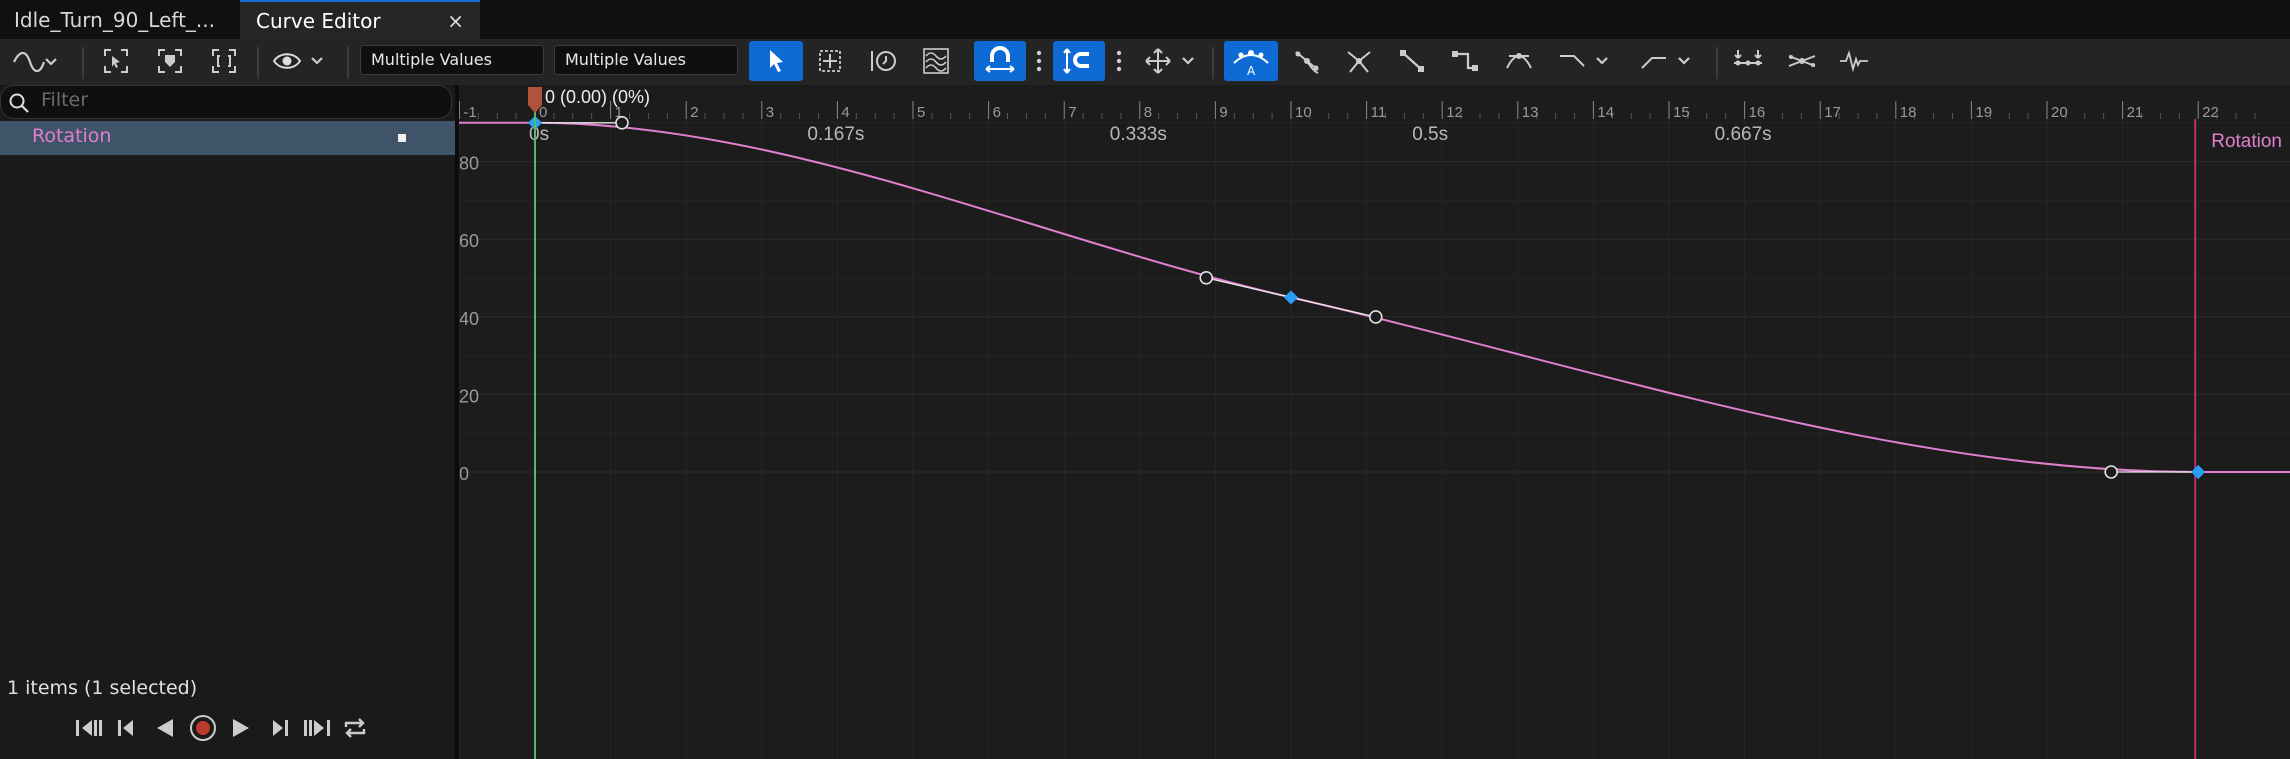  I want to click on curve-editor-toolbar: Multiple Values Multiple Values A, so click(1145, 62).